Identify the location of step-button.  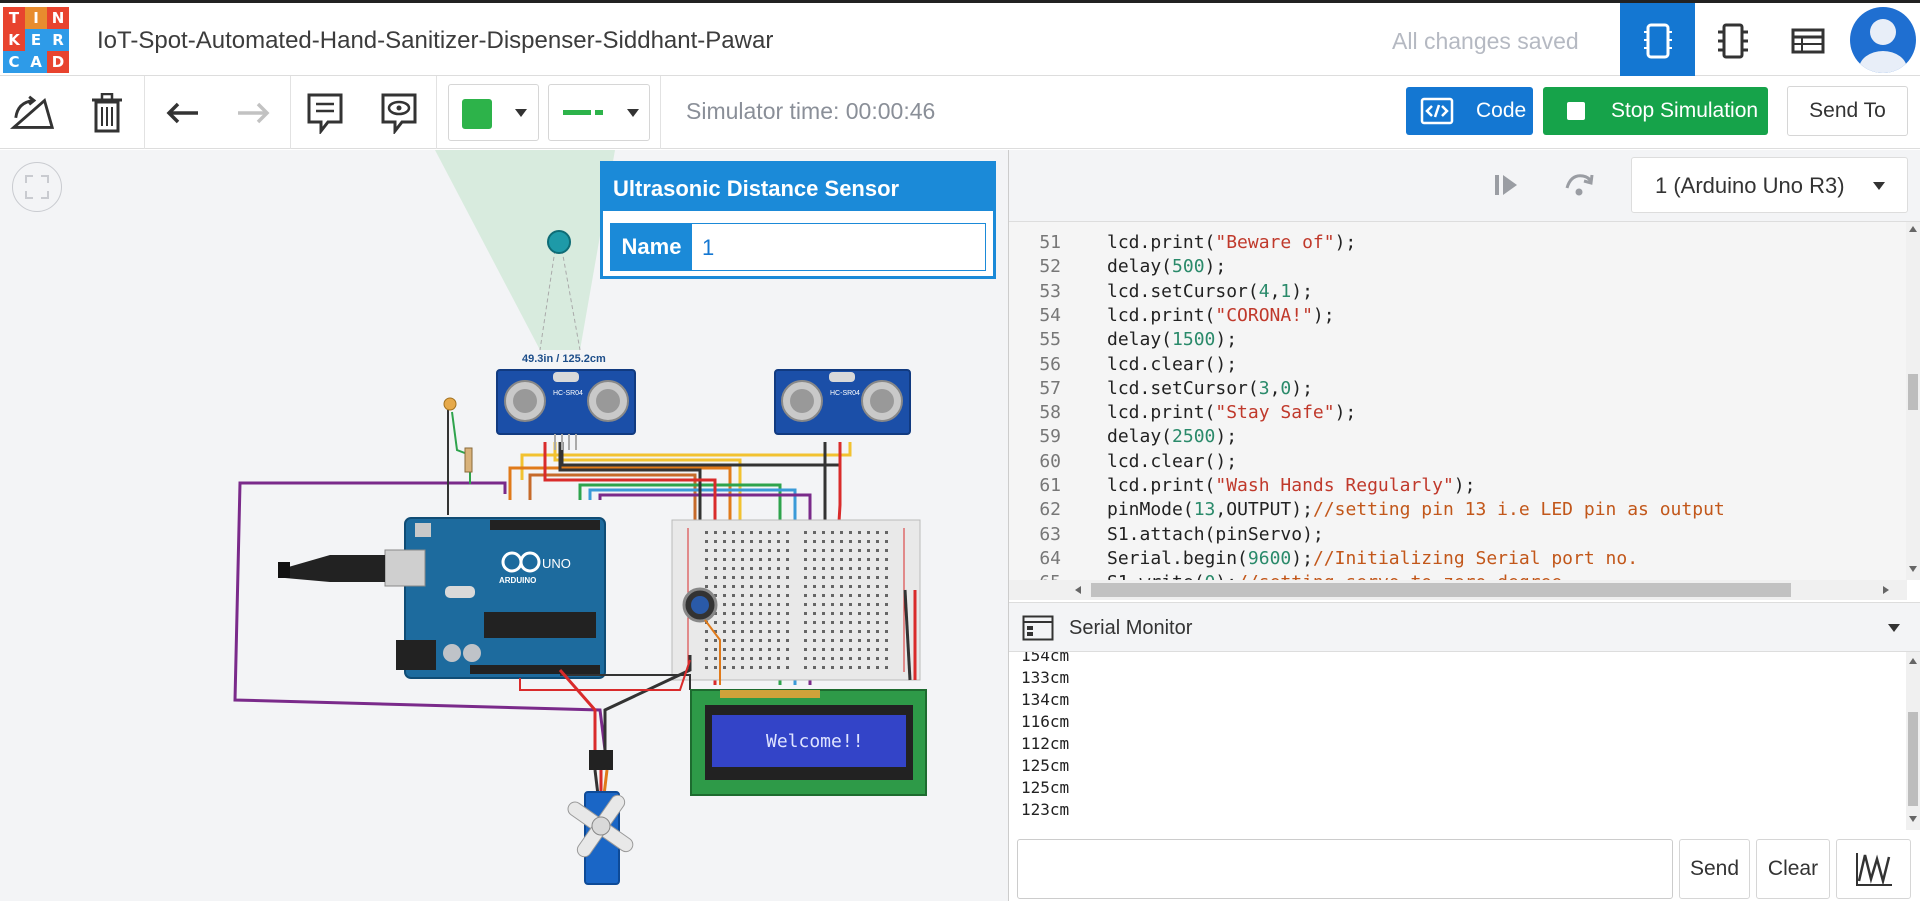
(1506, 187).